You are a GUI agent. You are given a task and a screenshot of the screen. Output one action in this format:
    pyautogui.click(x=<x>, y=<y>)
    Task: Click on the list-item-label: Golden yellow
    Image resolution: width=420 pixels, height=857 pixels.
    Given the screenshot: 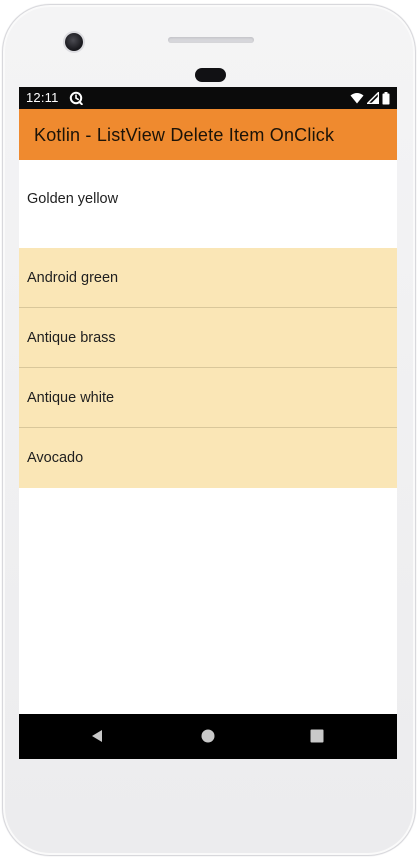 What is the action you would take?
    pyautogui.click(x=73, y=199)
    